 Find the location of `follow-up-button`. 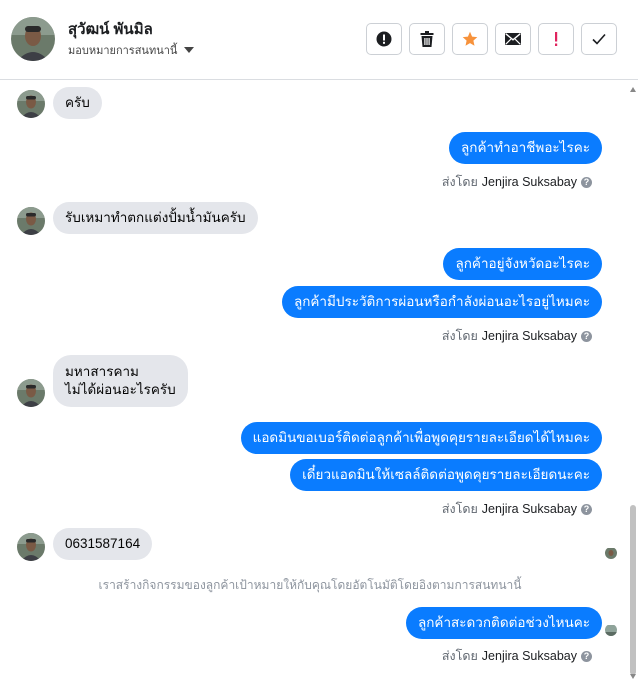

follow-up-button is located at coordinates (556, 39).